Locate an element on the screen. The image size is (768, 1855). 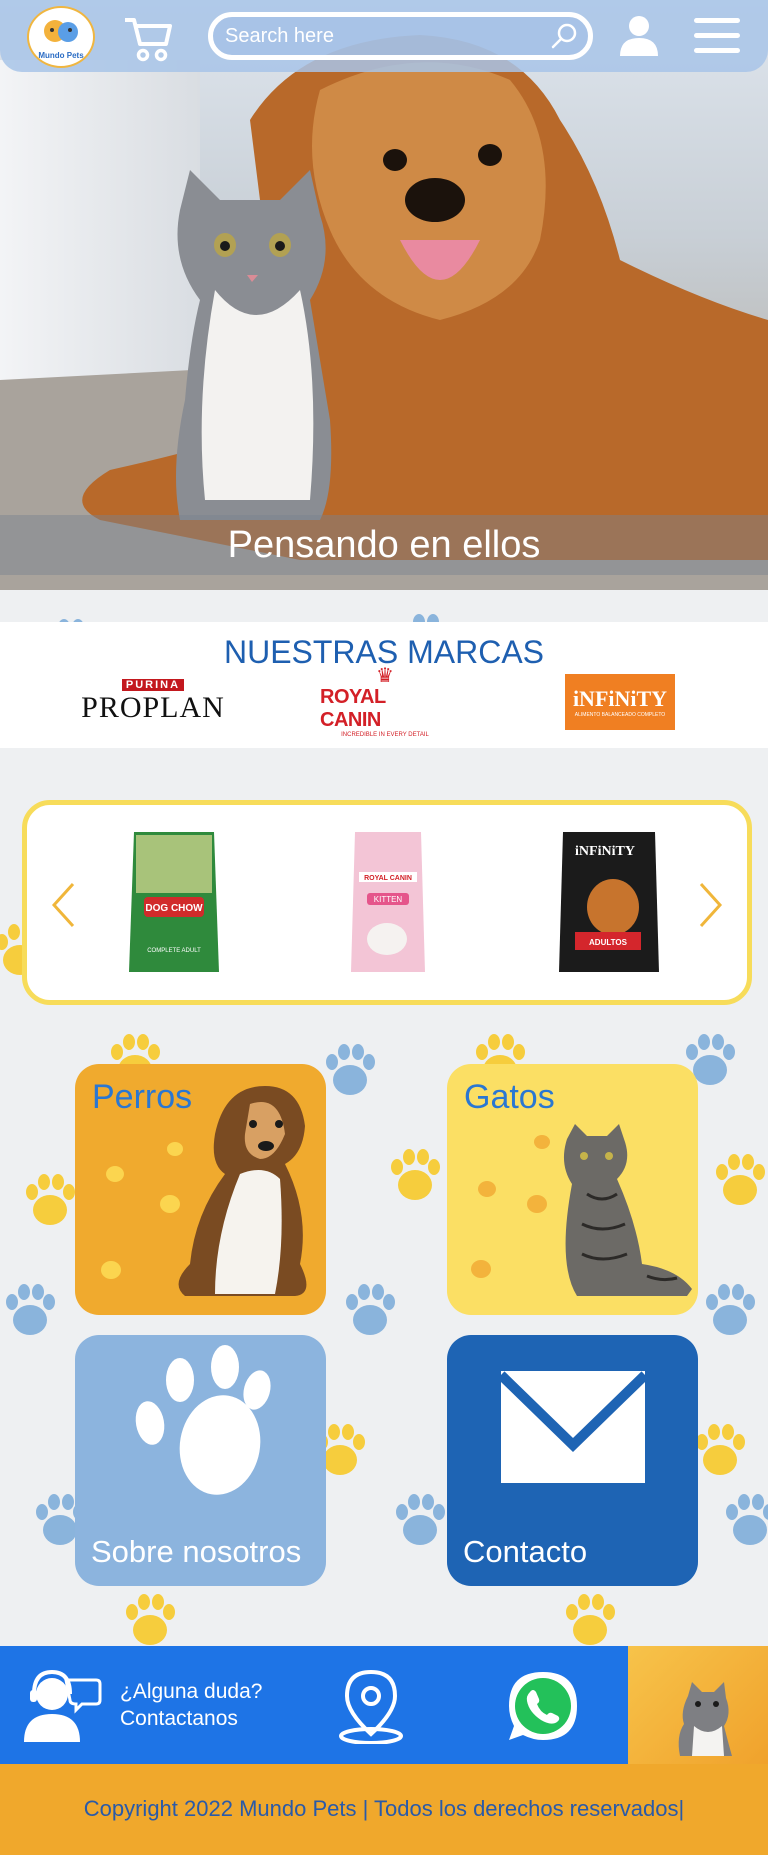
brand-royal-canin: ♛ ROYAL CANIN INCREDIBLE IN EVERY DETAIL is located at coordinates (385, 702).